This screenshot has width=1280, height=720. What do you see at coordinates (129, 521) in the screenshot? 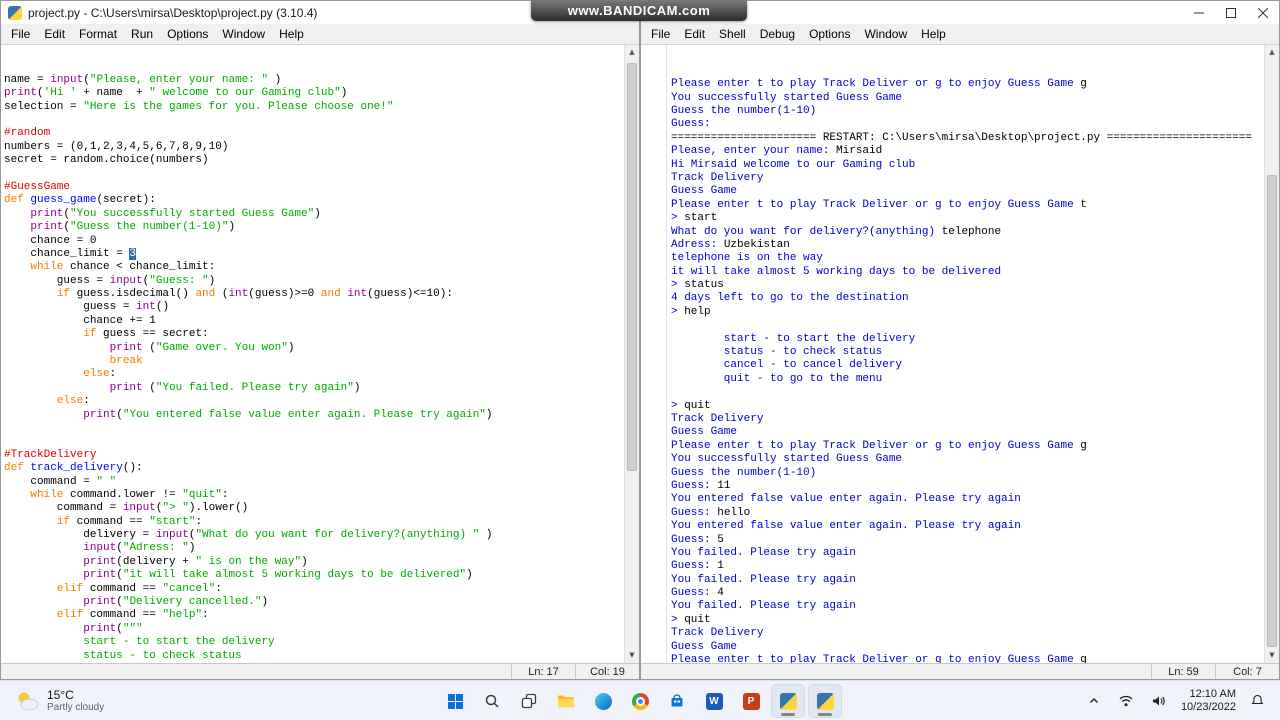
I see `code-line: if command == "start":` at bounding box center [129, 521].